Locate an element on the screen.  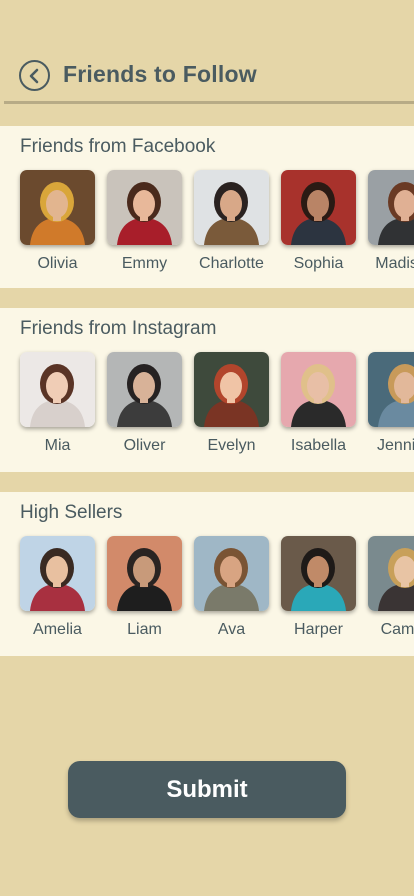
friend-card: Emmy is located at coordinates (144, 221).